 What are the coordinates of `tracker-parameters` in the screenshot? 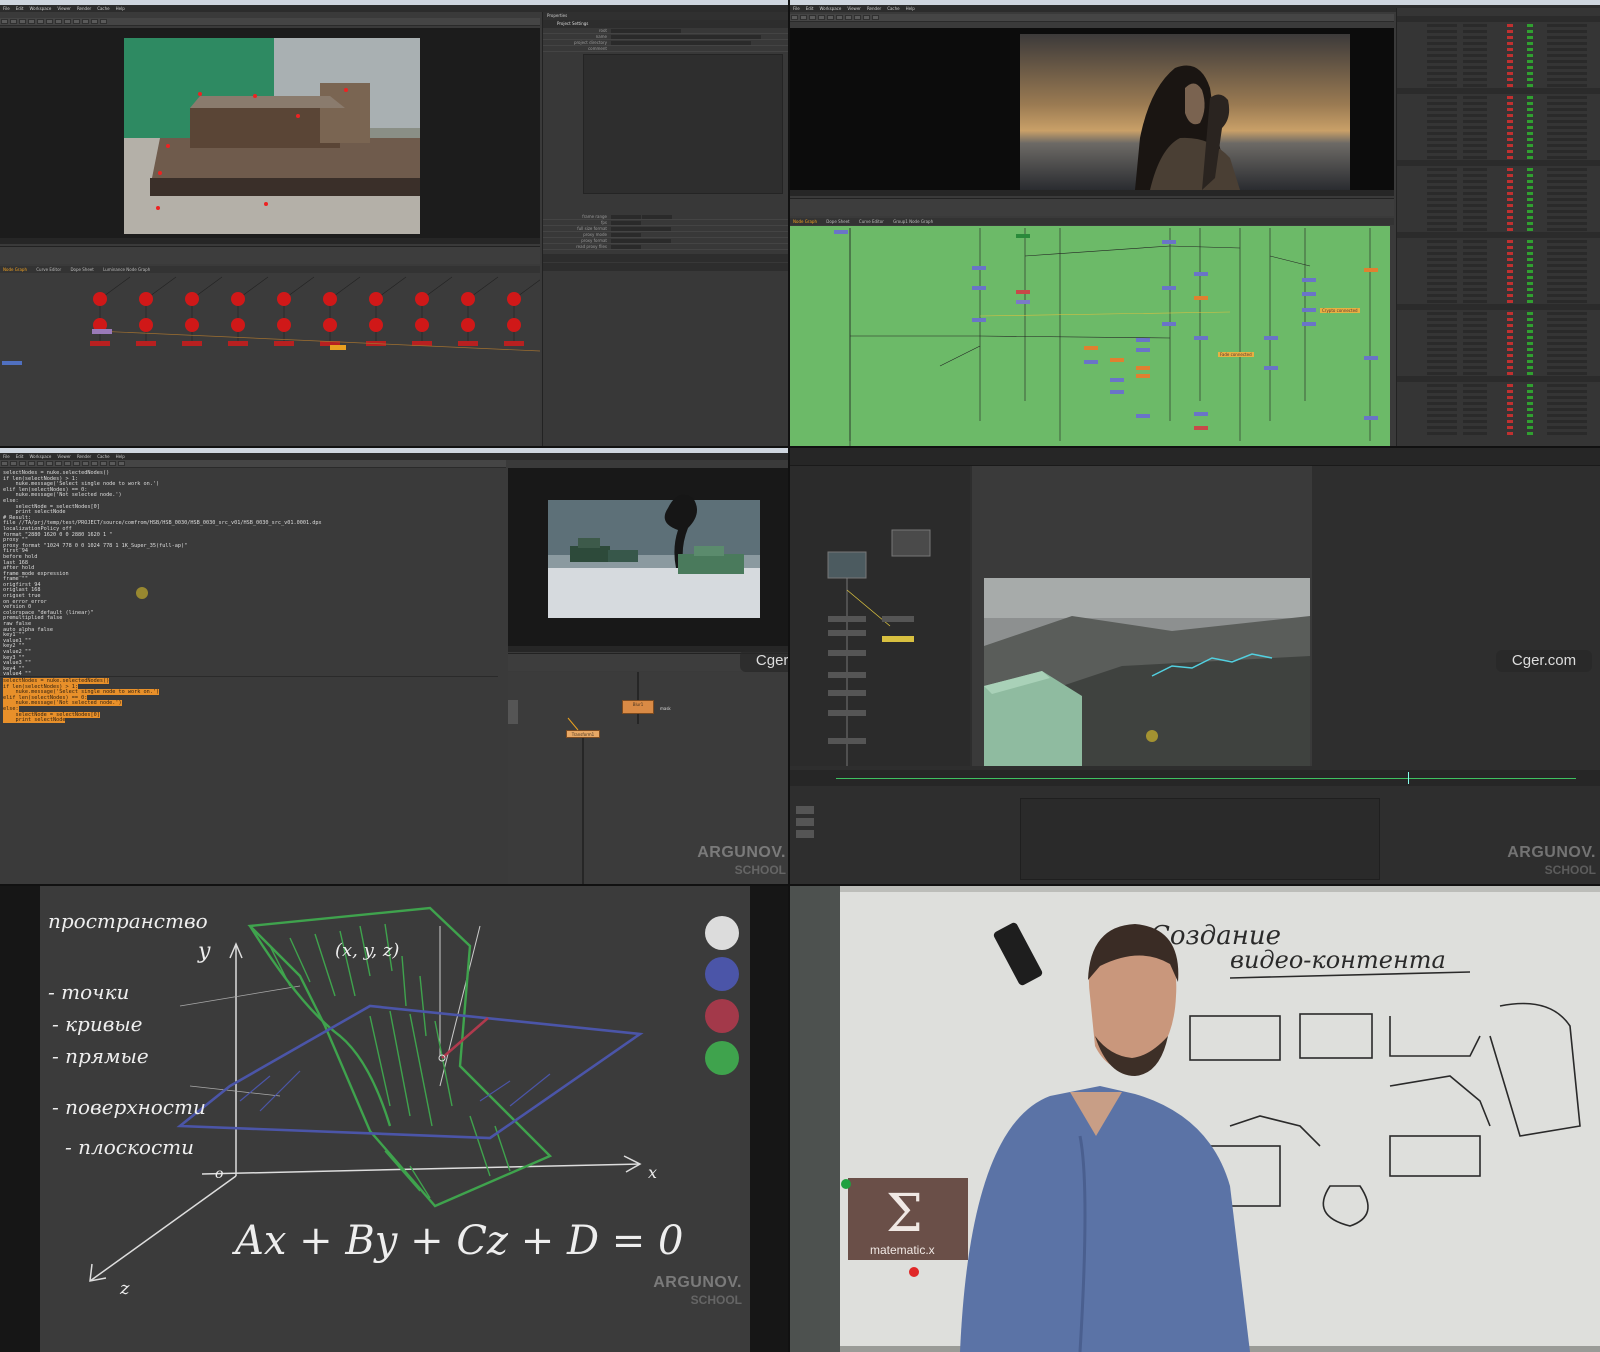 It's located at (1200, 839).